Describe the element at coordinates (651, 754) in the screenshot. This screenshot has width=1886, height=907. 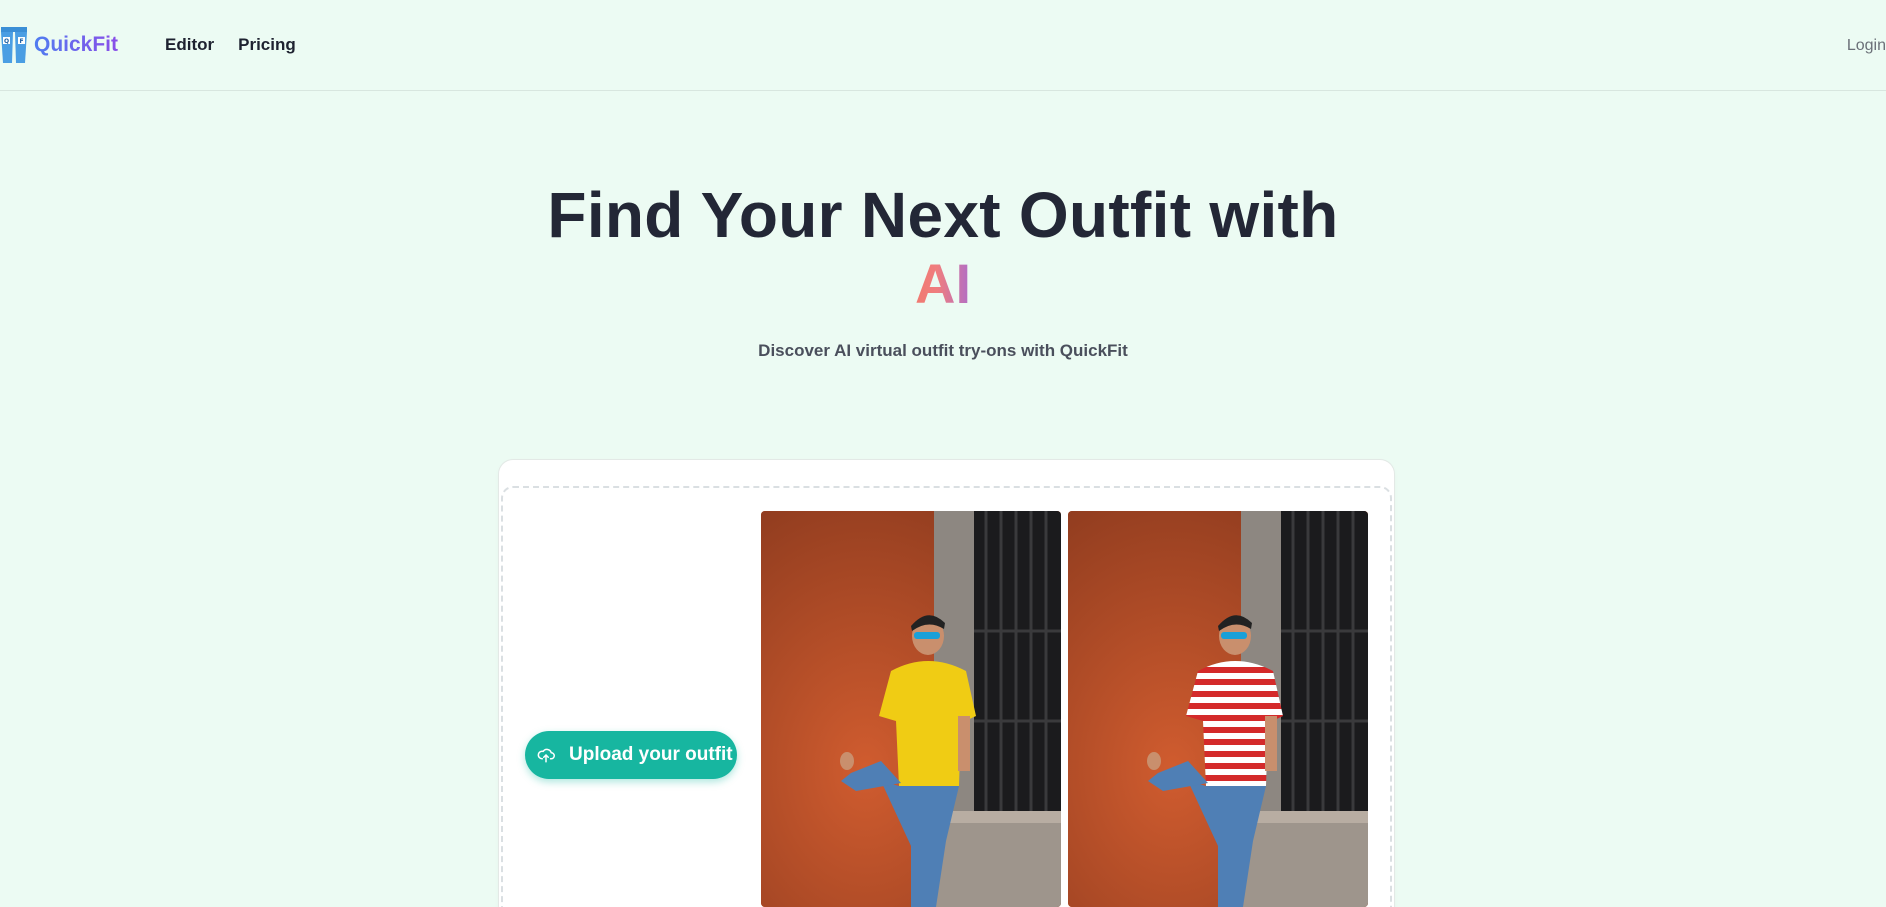
I see `upload-outfit-label: Upload your outfit` at that location.